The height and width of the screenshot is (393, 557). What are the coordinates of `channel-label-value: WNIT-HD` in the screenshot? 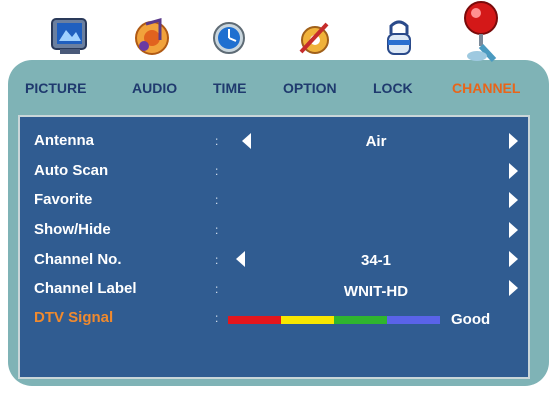 It's located at (376, 291).